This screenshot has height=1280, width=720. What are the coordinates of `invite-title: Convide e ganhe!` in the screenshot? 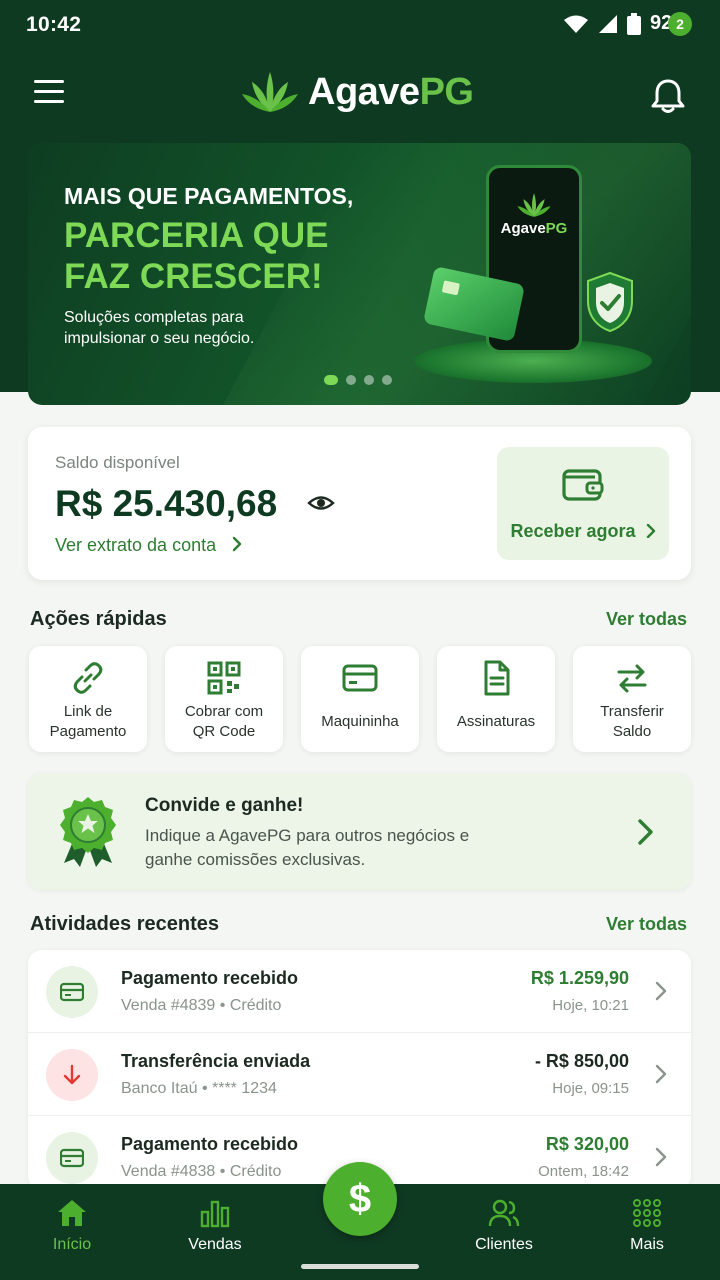 It's located at (224, 805).